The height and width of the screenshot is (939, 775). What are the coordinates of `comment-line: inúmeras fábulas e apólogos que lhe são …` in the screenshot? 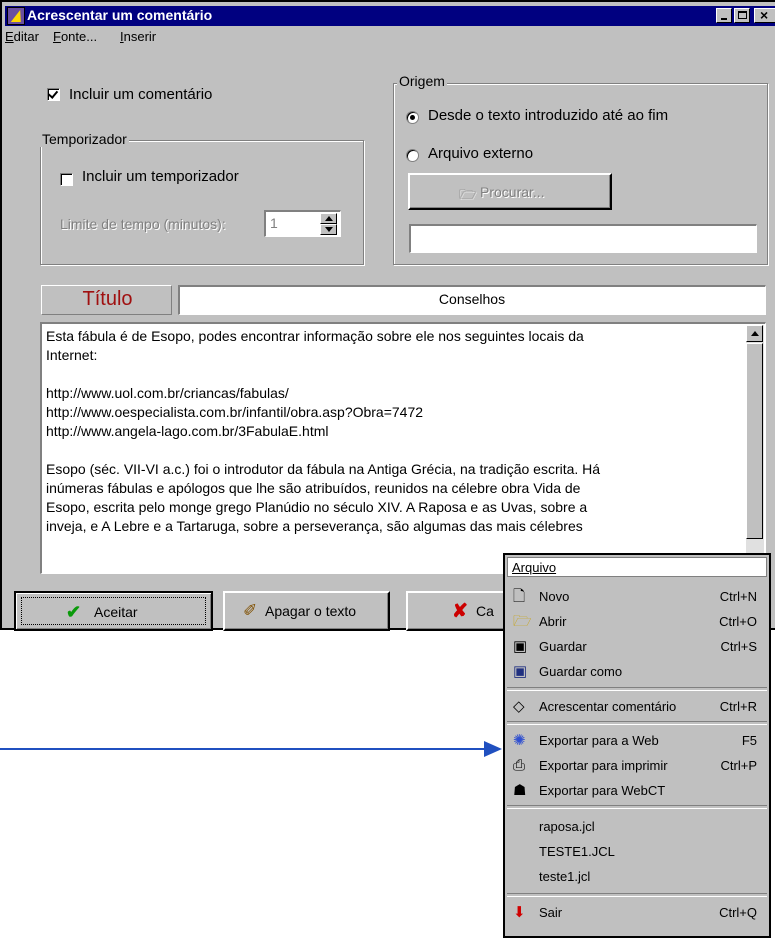 It's located at (313, 488).